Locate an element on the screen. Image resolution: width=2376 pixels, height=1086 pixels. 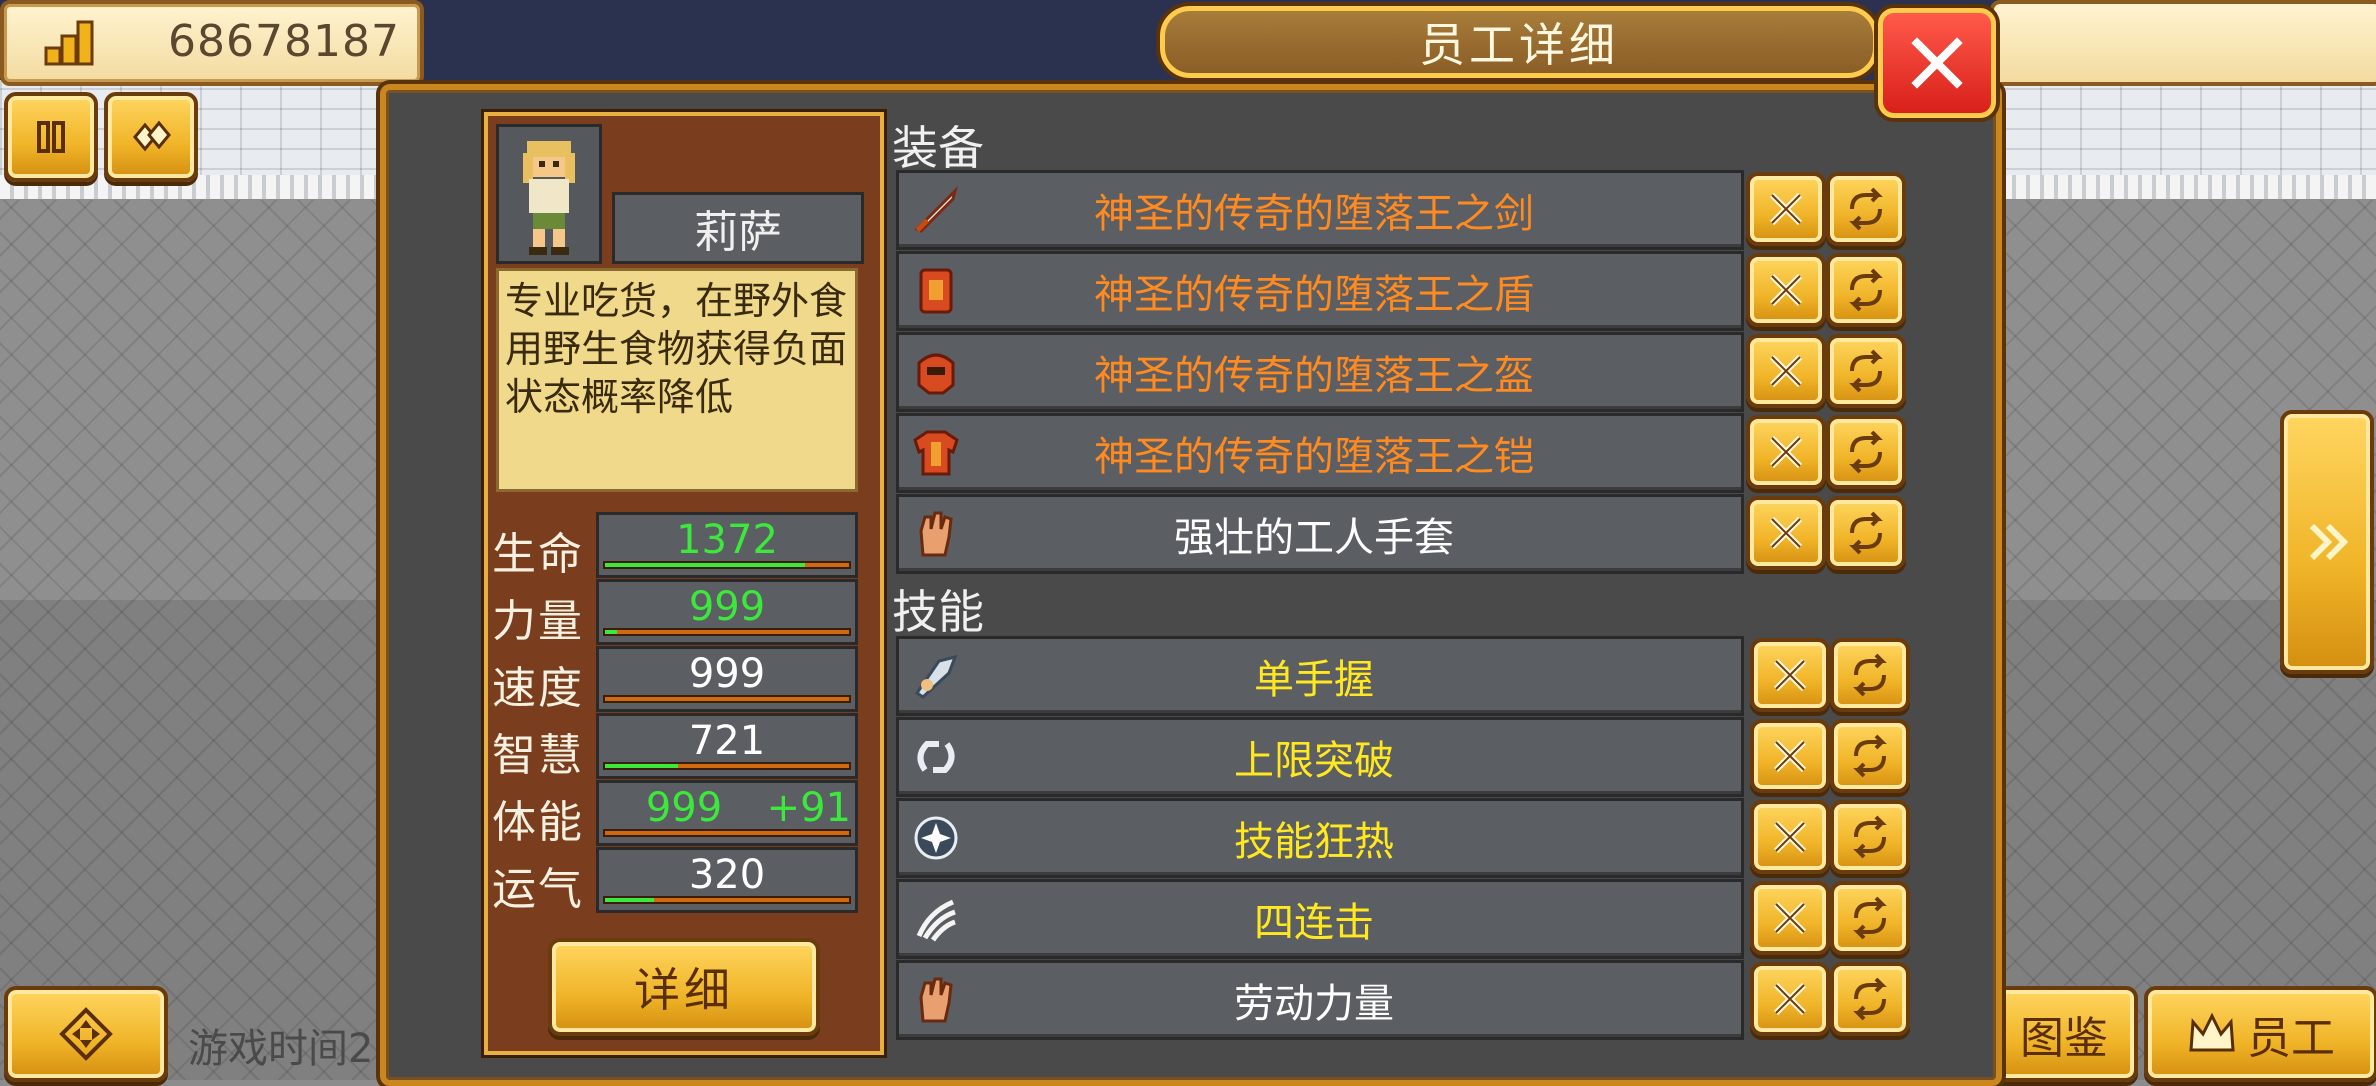
stat-luck: 运气 320 is located at coordinates (678, 881).